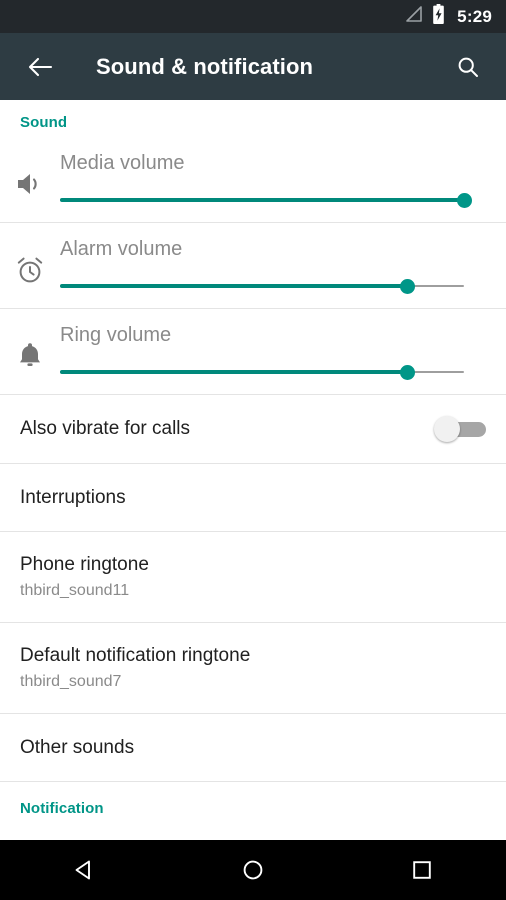 This screenshot has height=900, width=506. I want to click on row-also-vibrate-for-calls: Also vibrate for calls, so click(253, 429).